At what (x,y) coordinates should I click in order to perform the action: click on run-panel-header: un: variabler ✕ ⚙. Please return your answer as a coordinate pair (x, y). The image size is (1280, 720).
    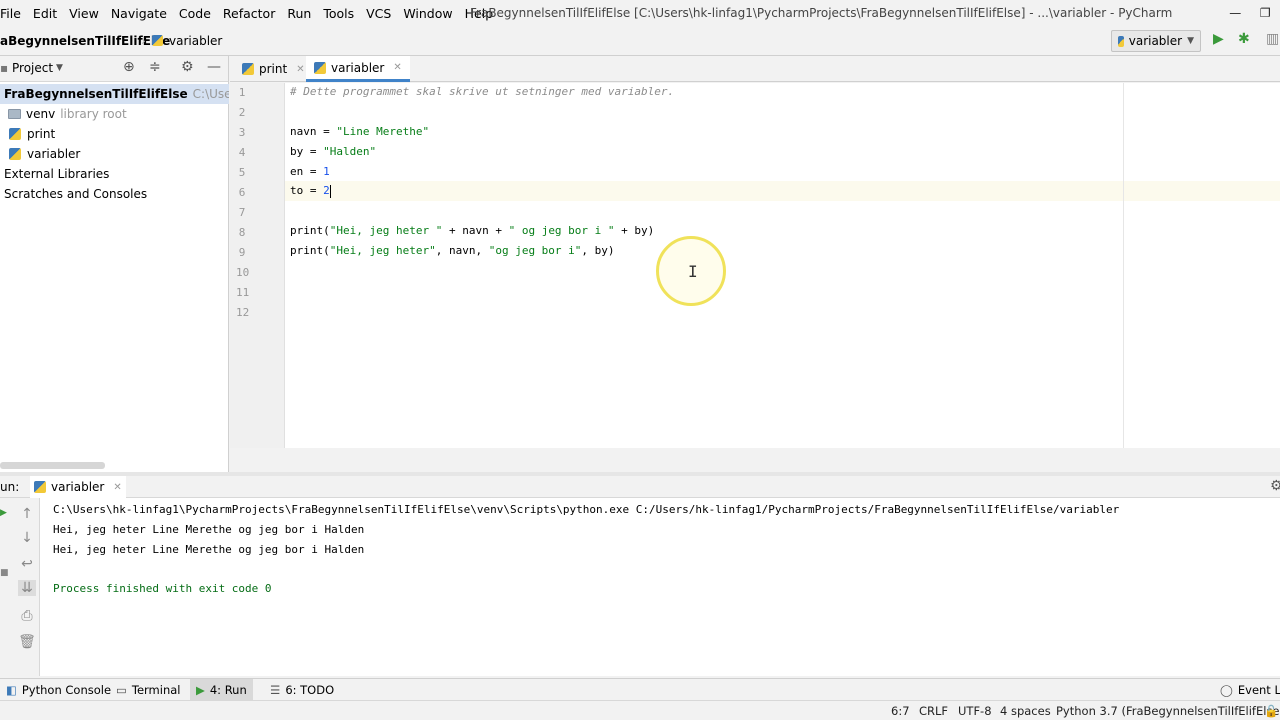
    Looking at the image, I should click on (640, 487).